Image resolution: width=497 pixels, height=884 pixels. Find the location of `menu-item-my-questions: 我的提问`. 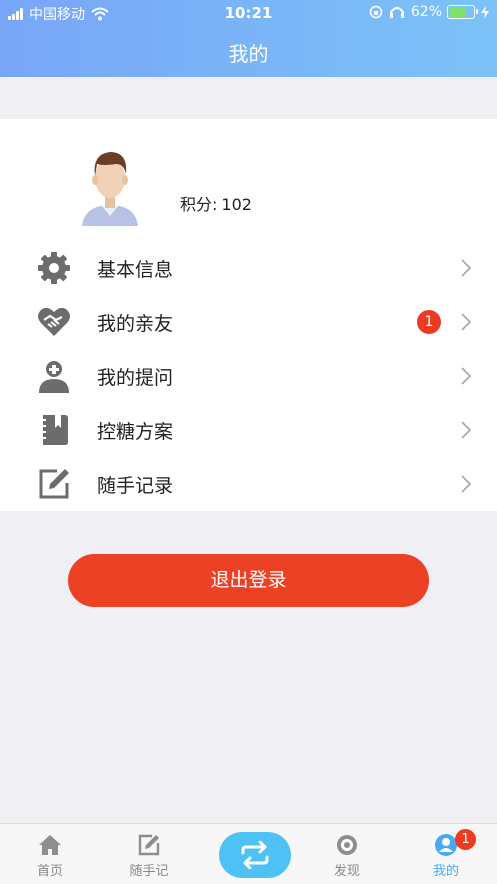

menu-item-my-questions: 我的提问 is located at coordinates (248, 376).